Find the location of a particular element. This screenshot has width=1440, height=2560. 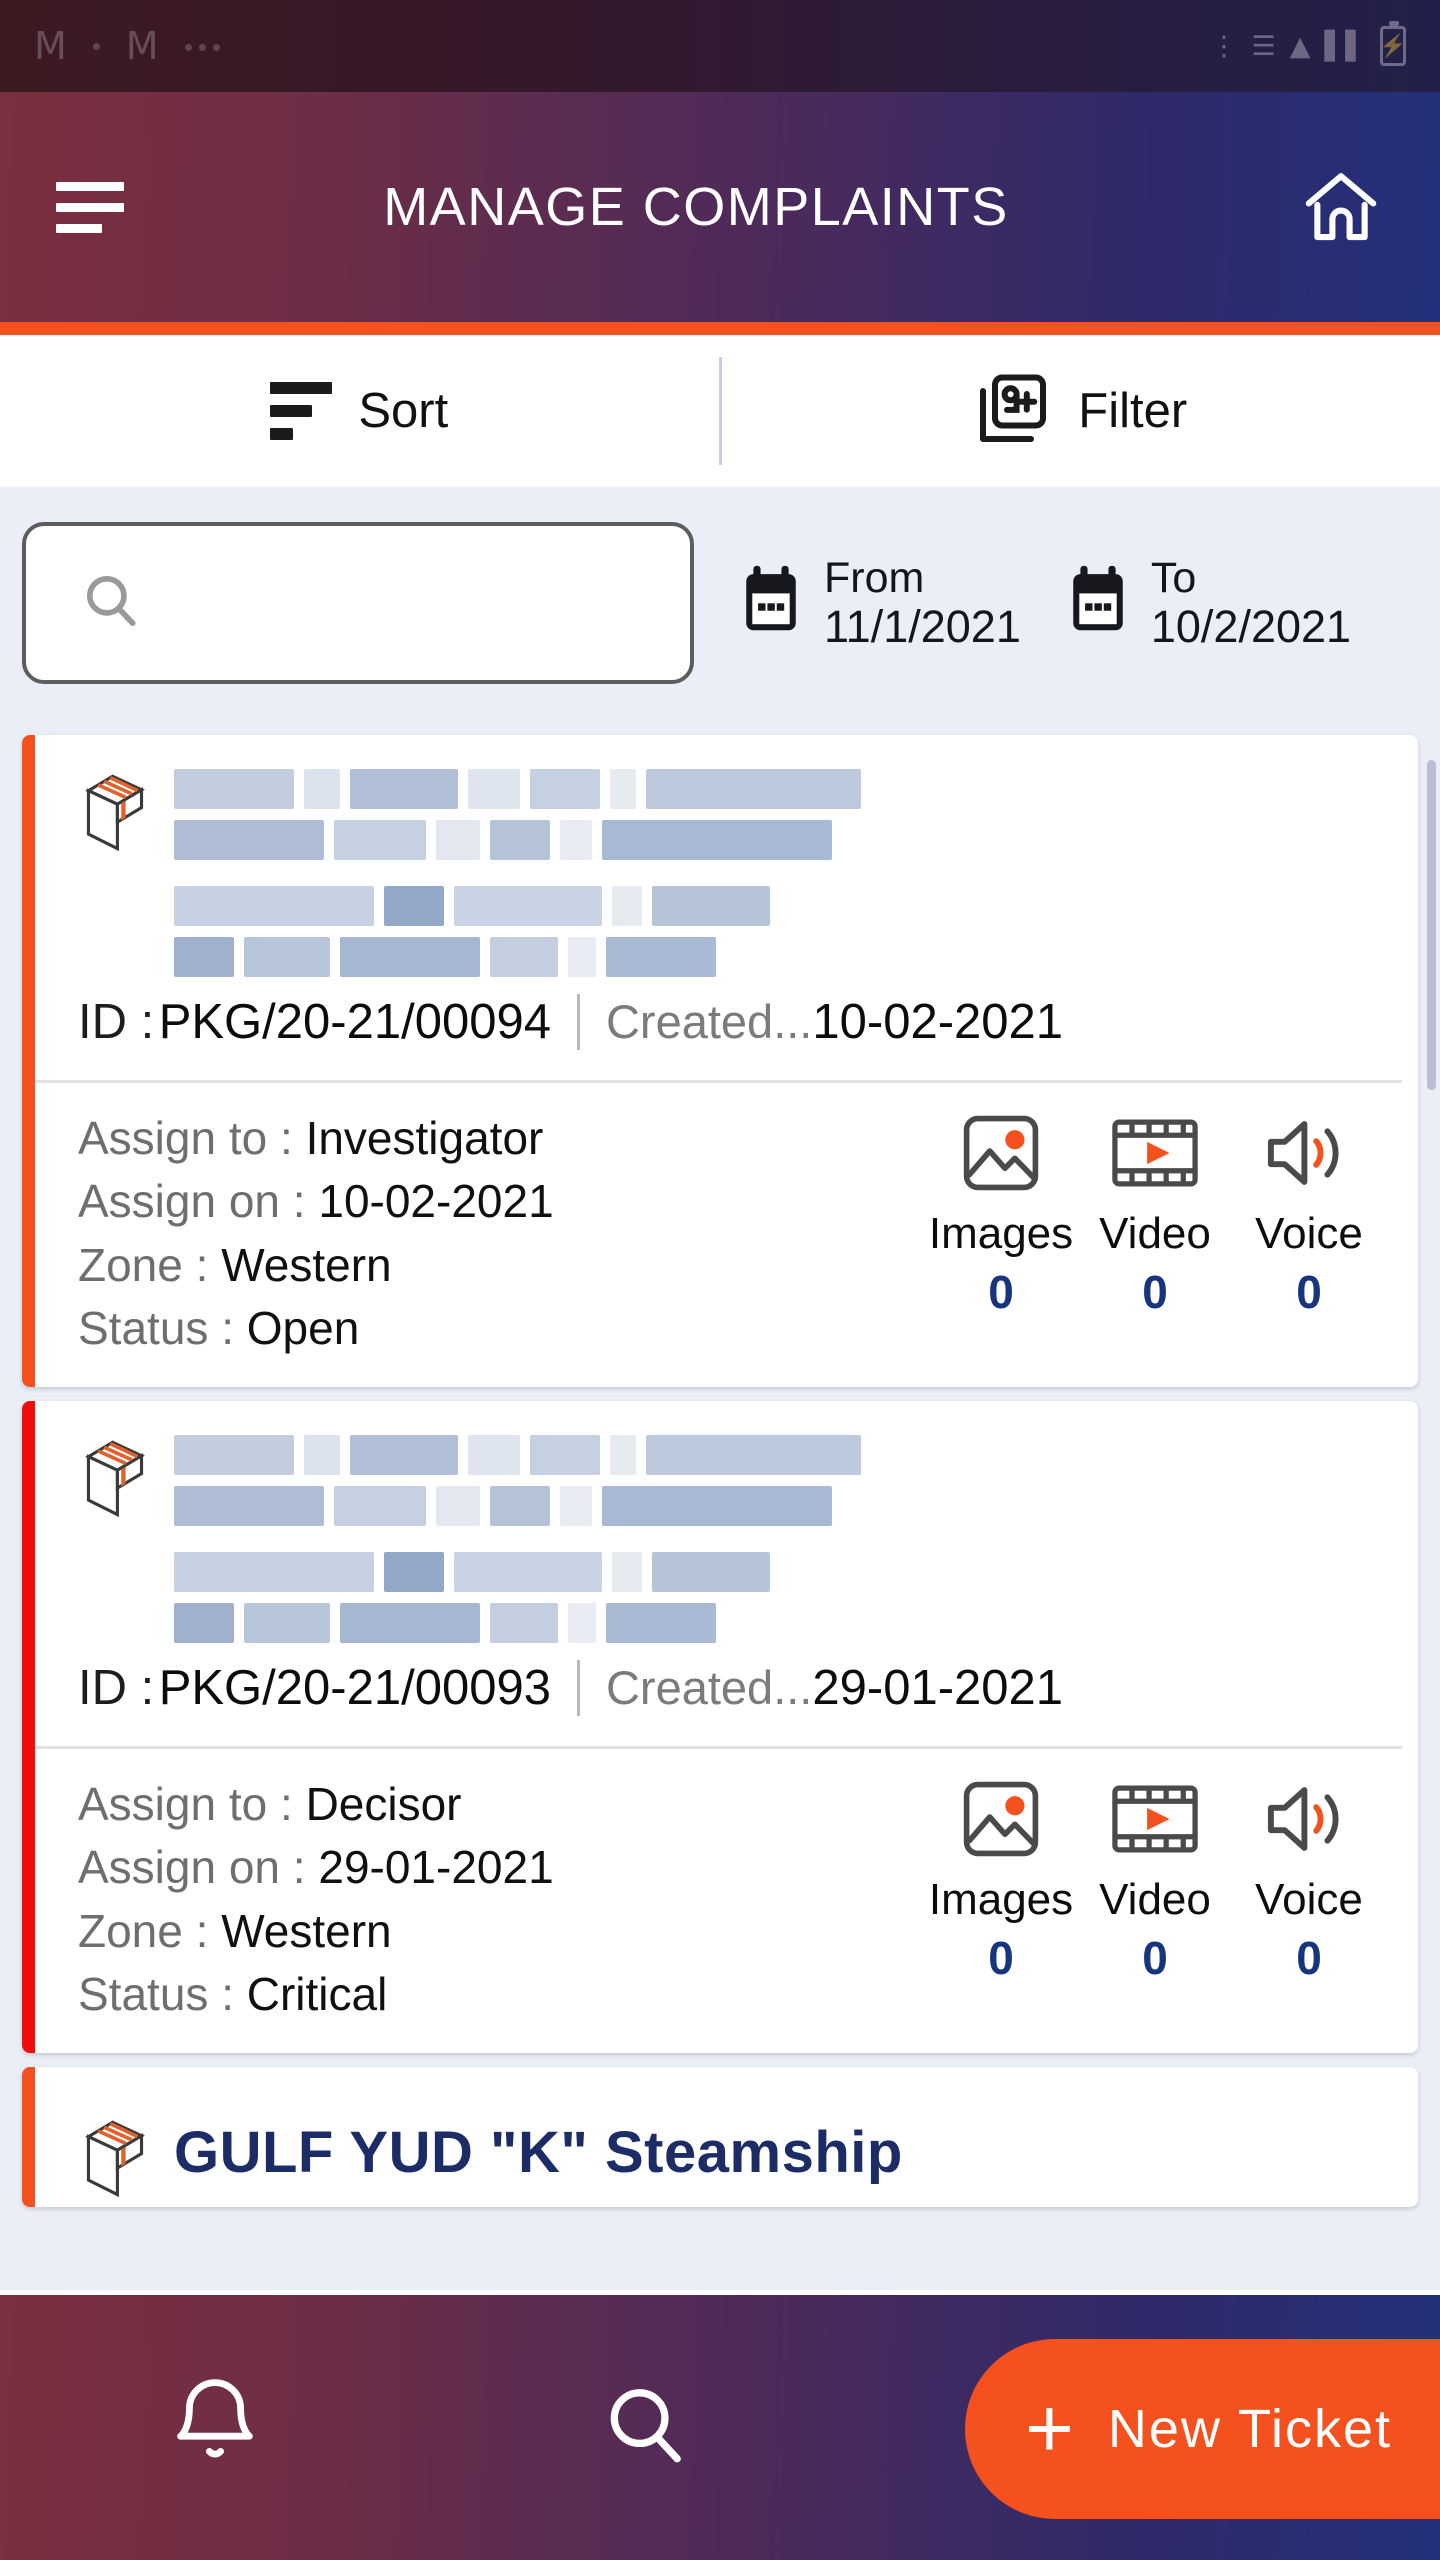

new-ticket-label: New Ticket is located at coordinates (1249, 2429).